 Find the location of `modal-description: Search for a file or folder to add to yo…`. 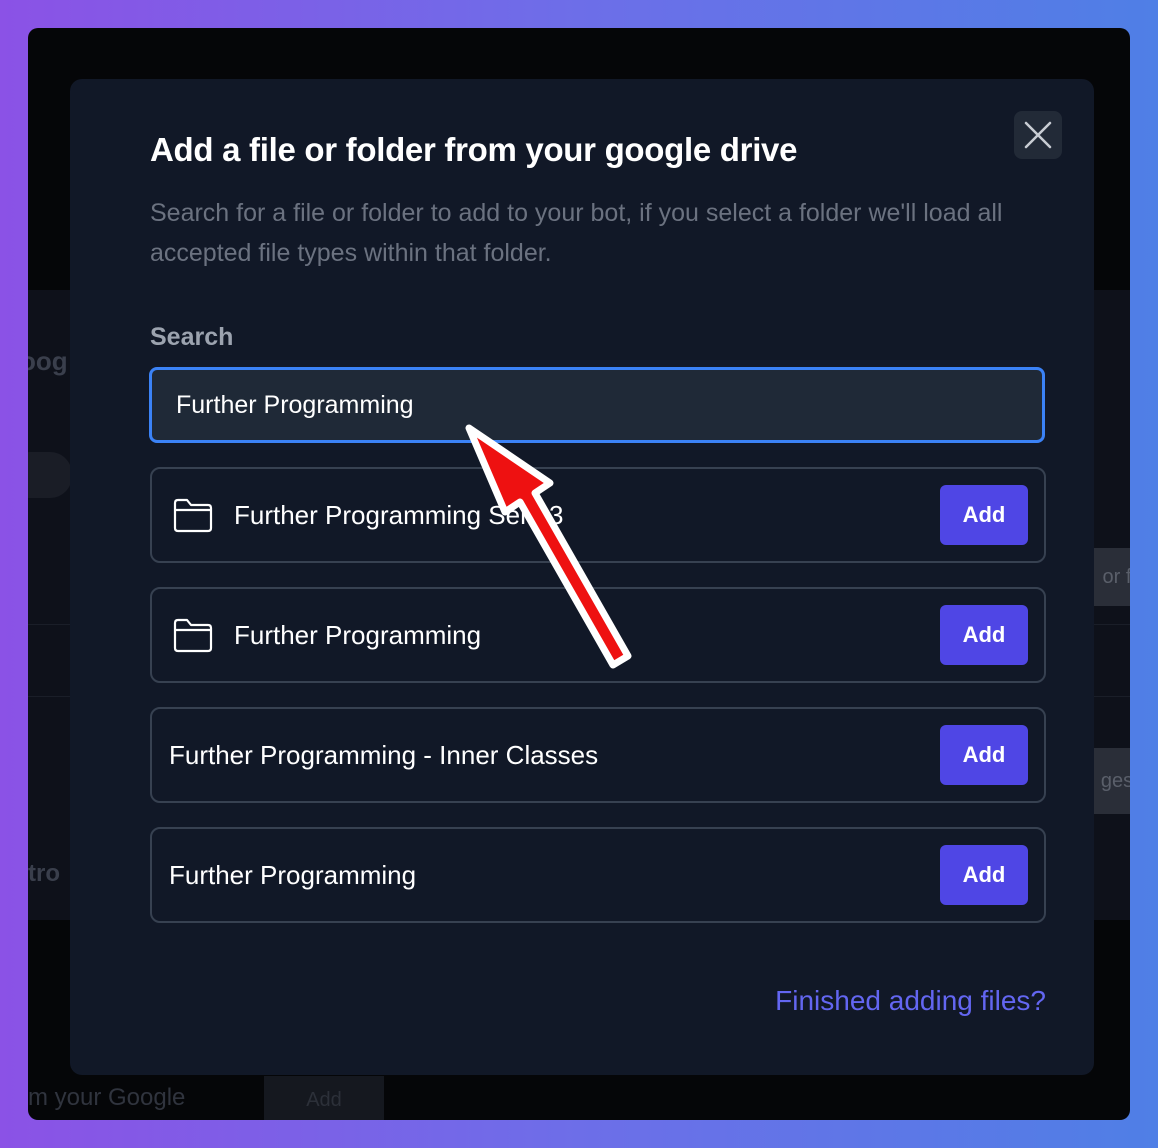

modal-description: Search for a file or folder to add to yo… is located at coordinates (576, 233).